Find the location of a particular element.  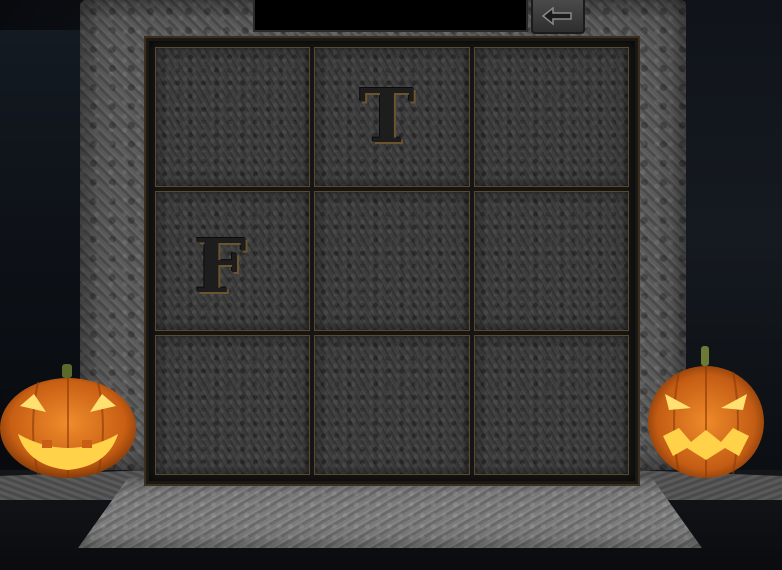

answer-display is located at coordinates (390, 16).